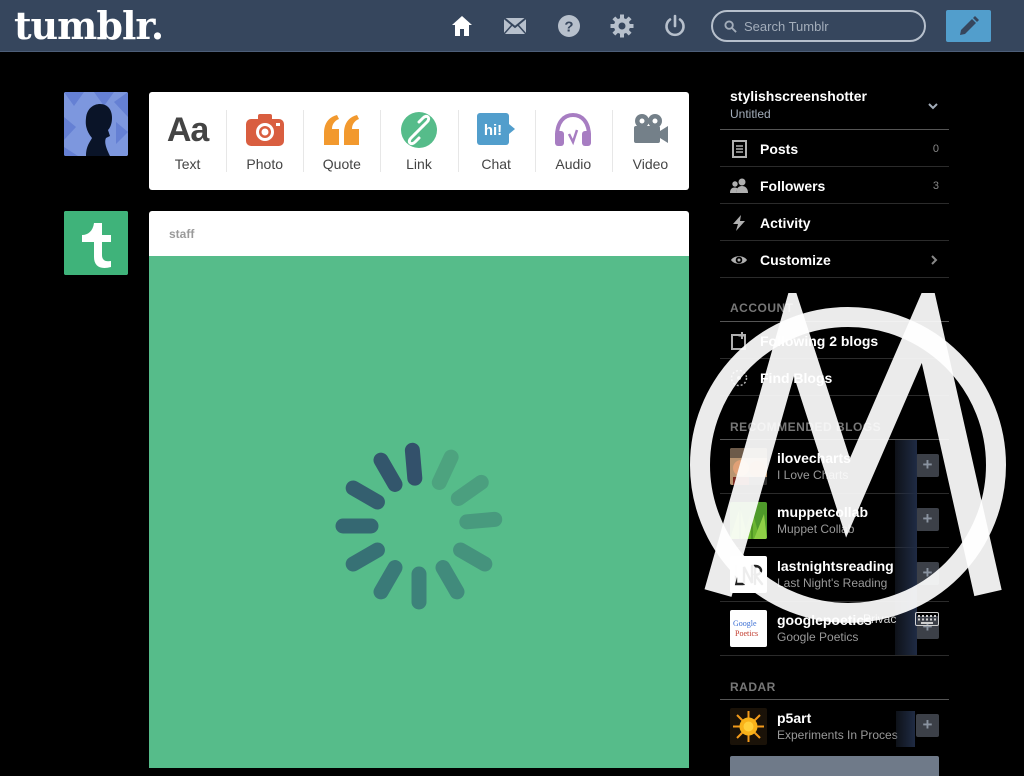 The width and height of the screenshot is (1024, 776). I want to click on sidebar-item-find-blogs: Find Blogs, so click(834, 377).